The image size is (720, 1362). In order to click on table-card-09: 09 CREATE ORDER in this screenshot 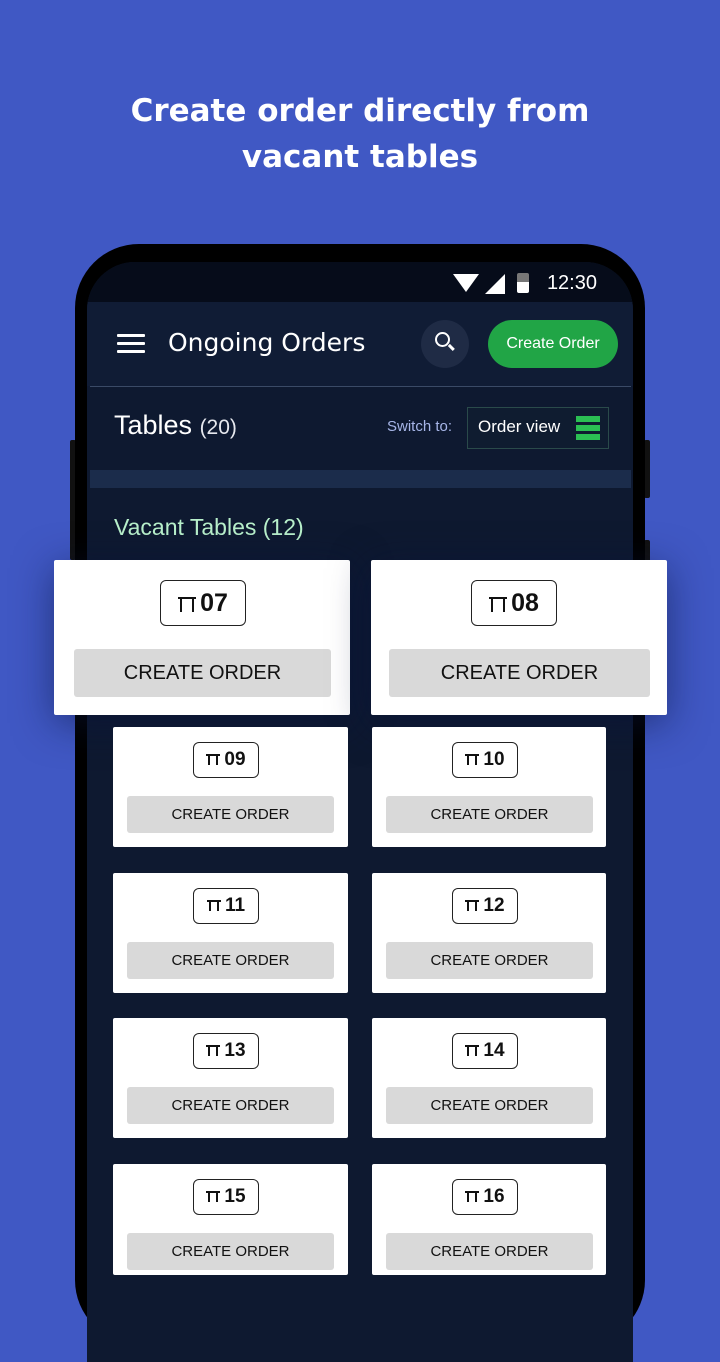, I will do `click(230, 787)`.